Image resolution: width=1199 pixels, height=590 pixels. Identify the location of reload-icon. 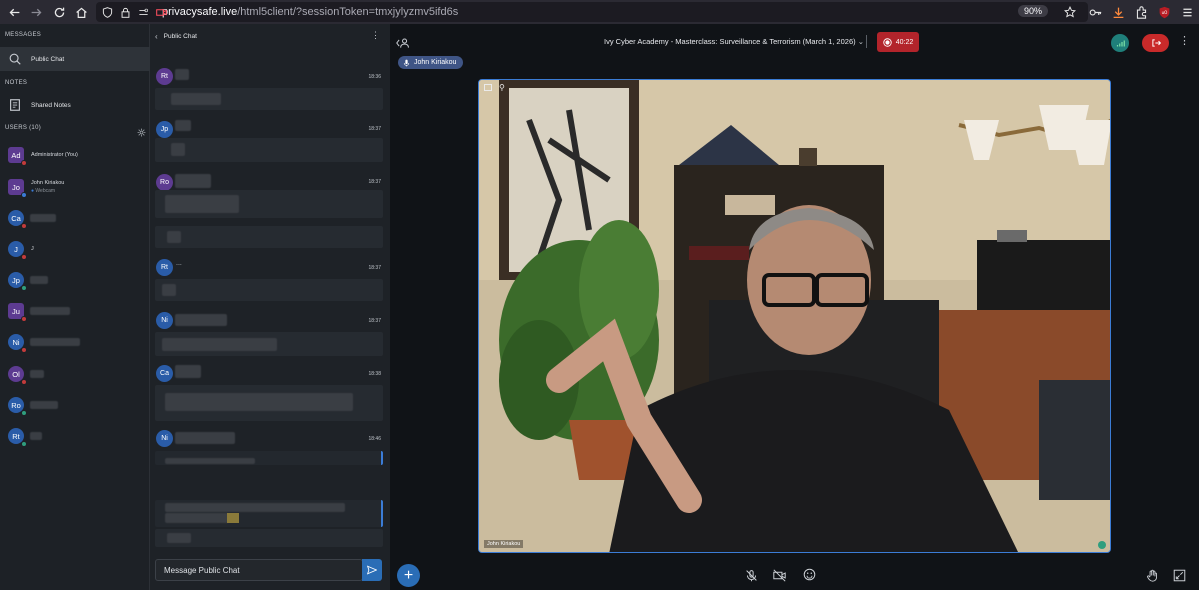
(59, 12).